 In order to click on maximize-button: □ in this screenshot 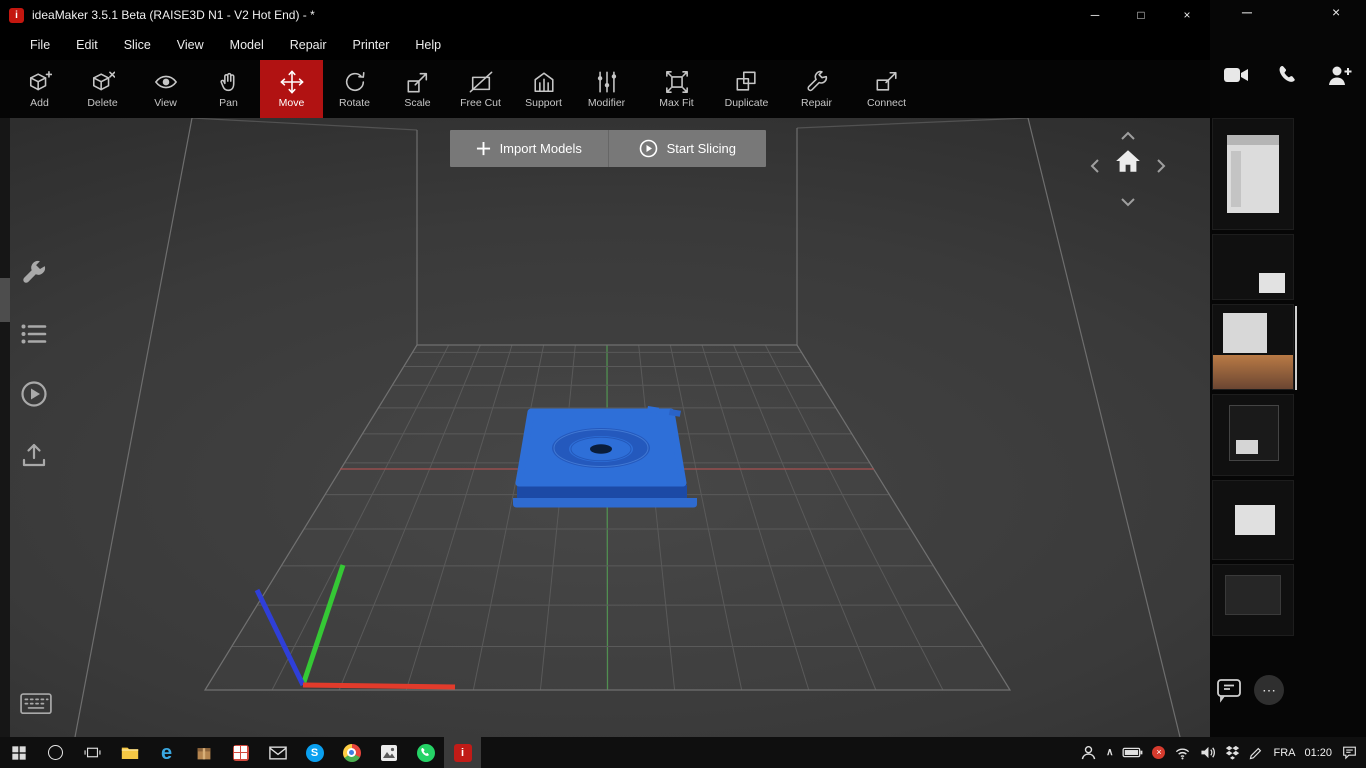, I will do `click(1141, 15)`.